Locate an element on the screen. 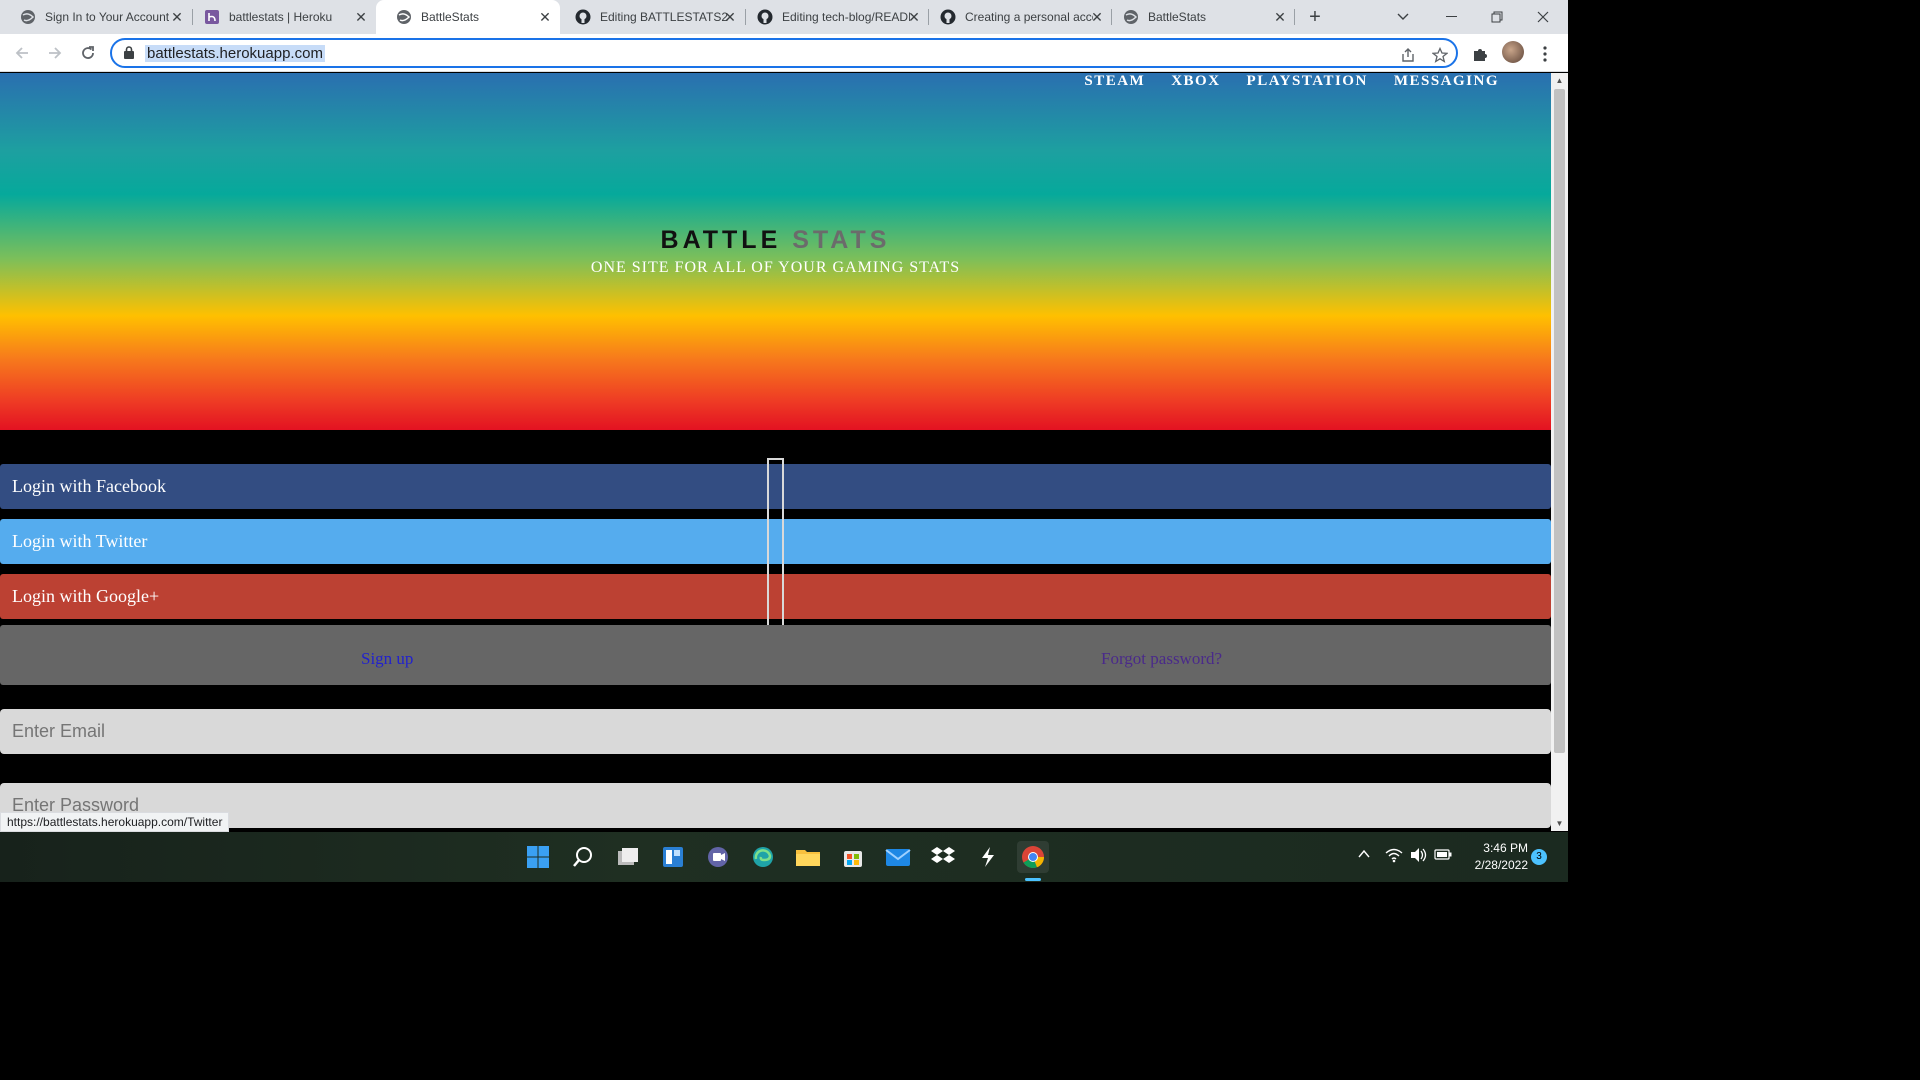  browser-tab-sign-in: Sign In to Your Account ✕ is located at coordinates (96, 17).